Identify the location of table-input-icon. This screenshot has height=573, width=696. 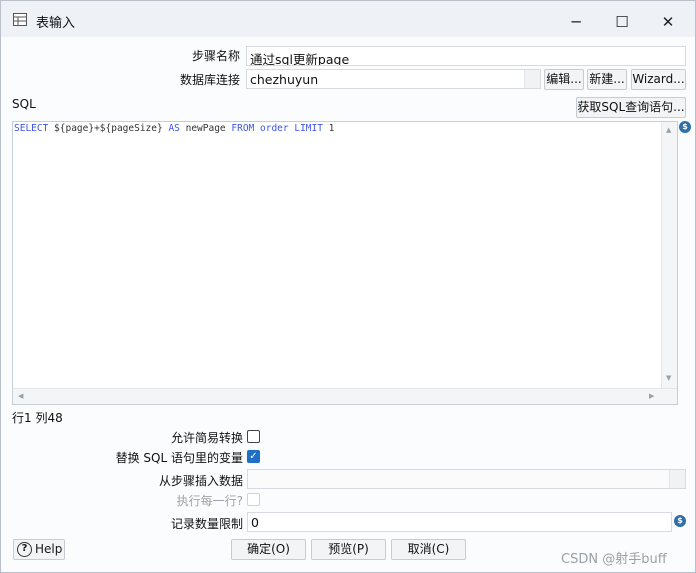
(20, 19).